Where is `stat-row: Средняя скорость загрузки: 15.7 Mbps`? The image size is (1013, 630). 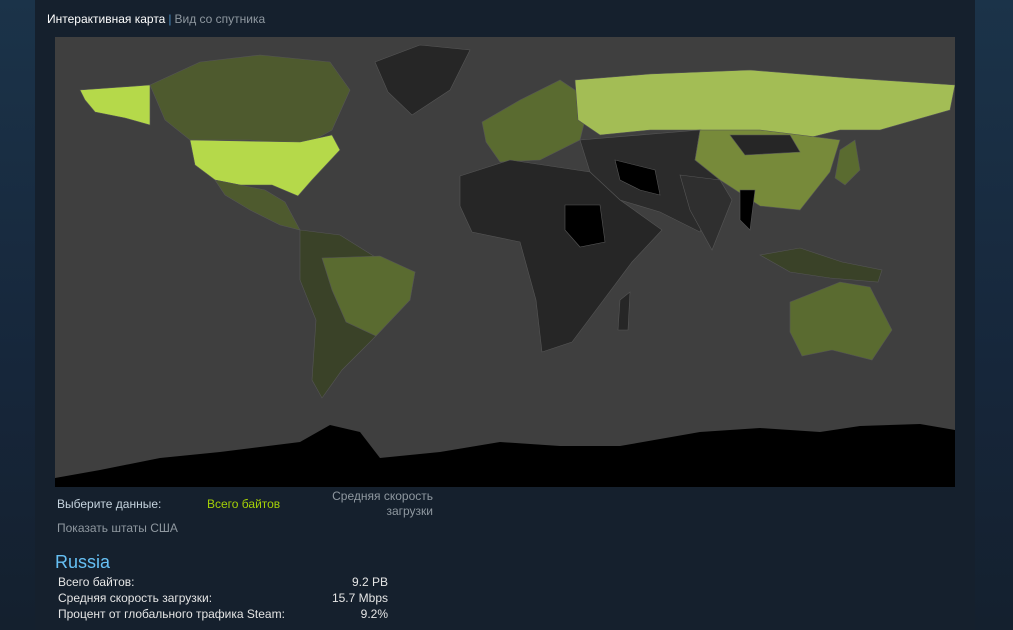 stat-row: Средняя скорость загрузки: 15.7 Mbps is located at coordinates (223, 598).